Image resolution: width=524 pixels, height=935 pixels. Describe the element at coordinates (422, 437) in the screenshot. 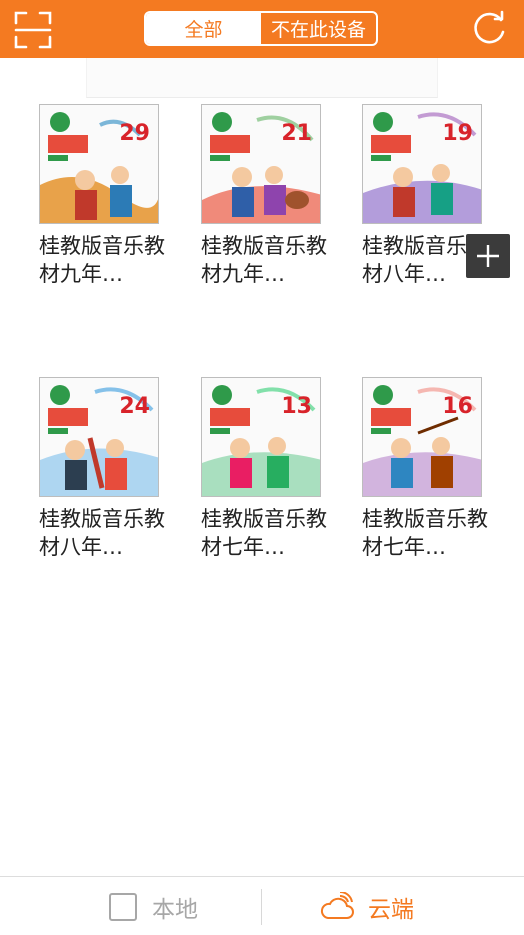

I see `book-cover: 16` at that location.